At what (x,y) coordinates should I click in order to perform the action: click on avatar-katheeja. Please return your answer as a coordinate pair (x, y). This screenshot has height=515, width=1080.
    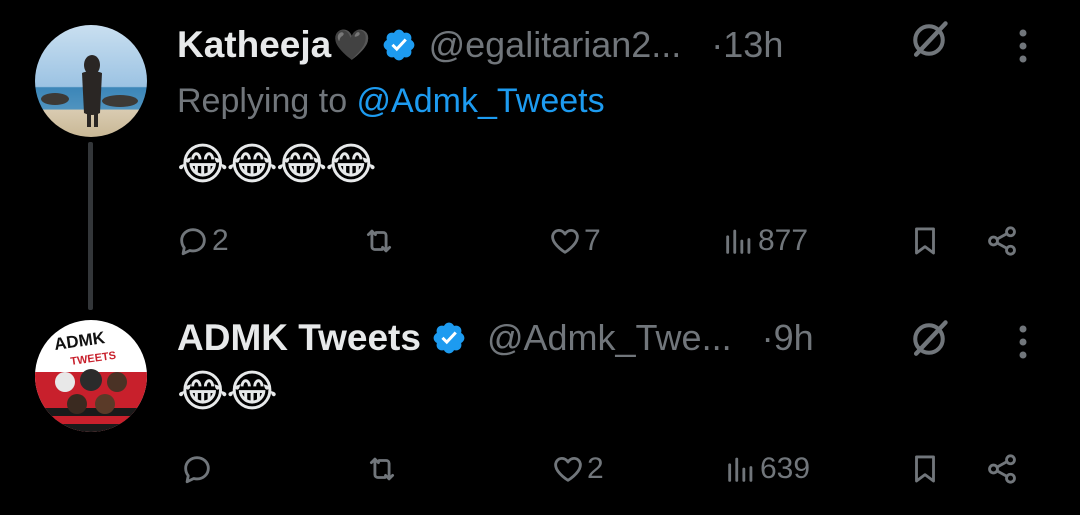
    Looking at the image, I should click on (91, 81).